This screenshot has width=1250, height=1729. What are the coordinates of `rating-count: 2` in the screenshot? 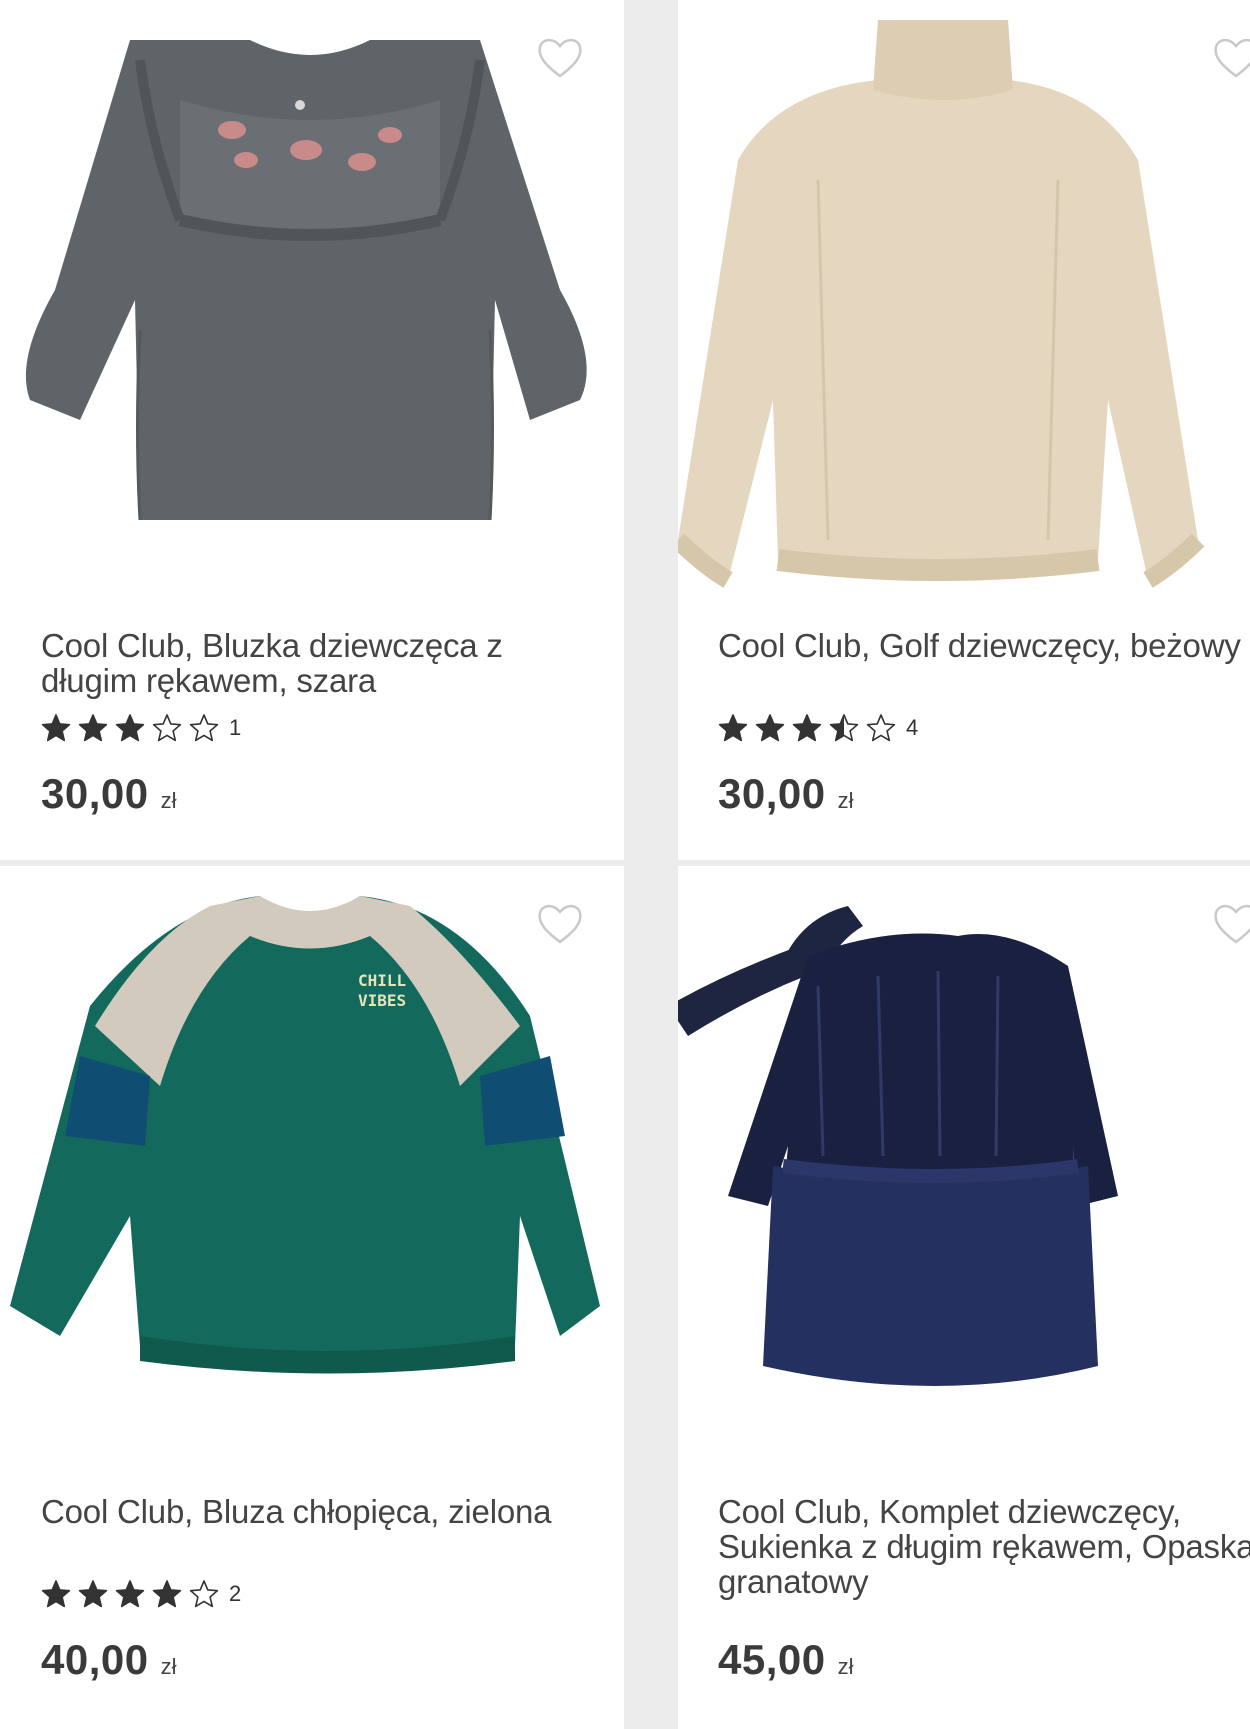 It's located at (235, 1593).